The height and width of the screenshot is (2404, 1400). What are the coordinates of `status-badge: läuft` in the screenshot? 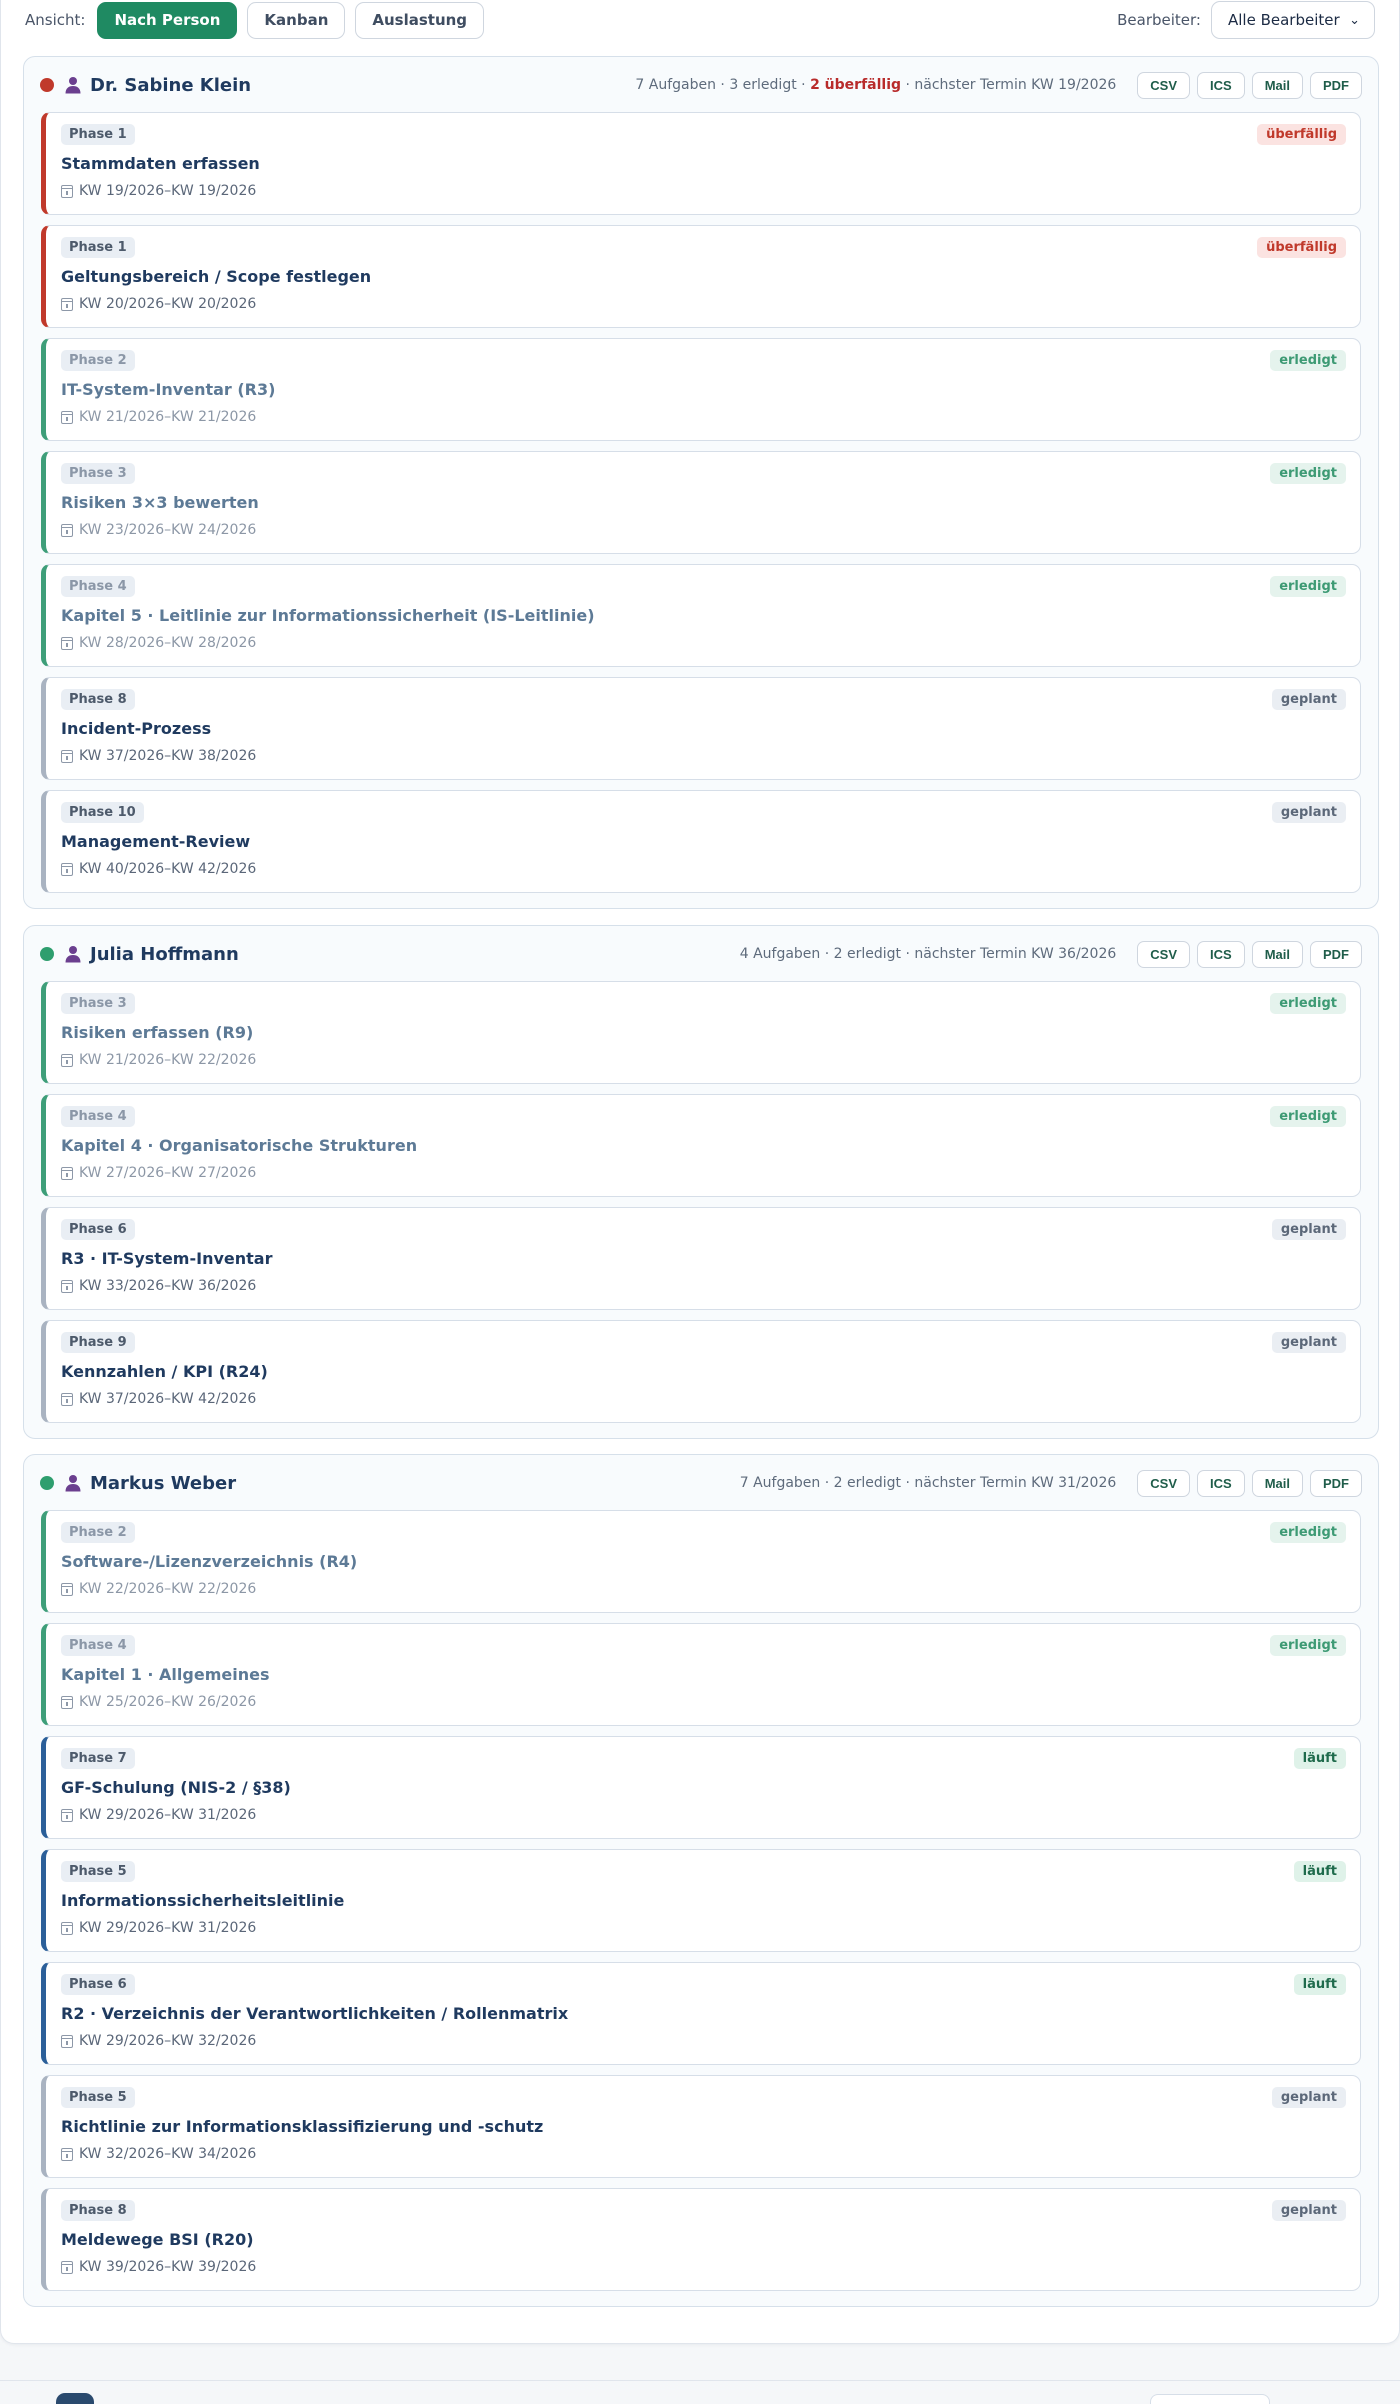 It's located at (1319, 1871).